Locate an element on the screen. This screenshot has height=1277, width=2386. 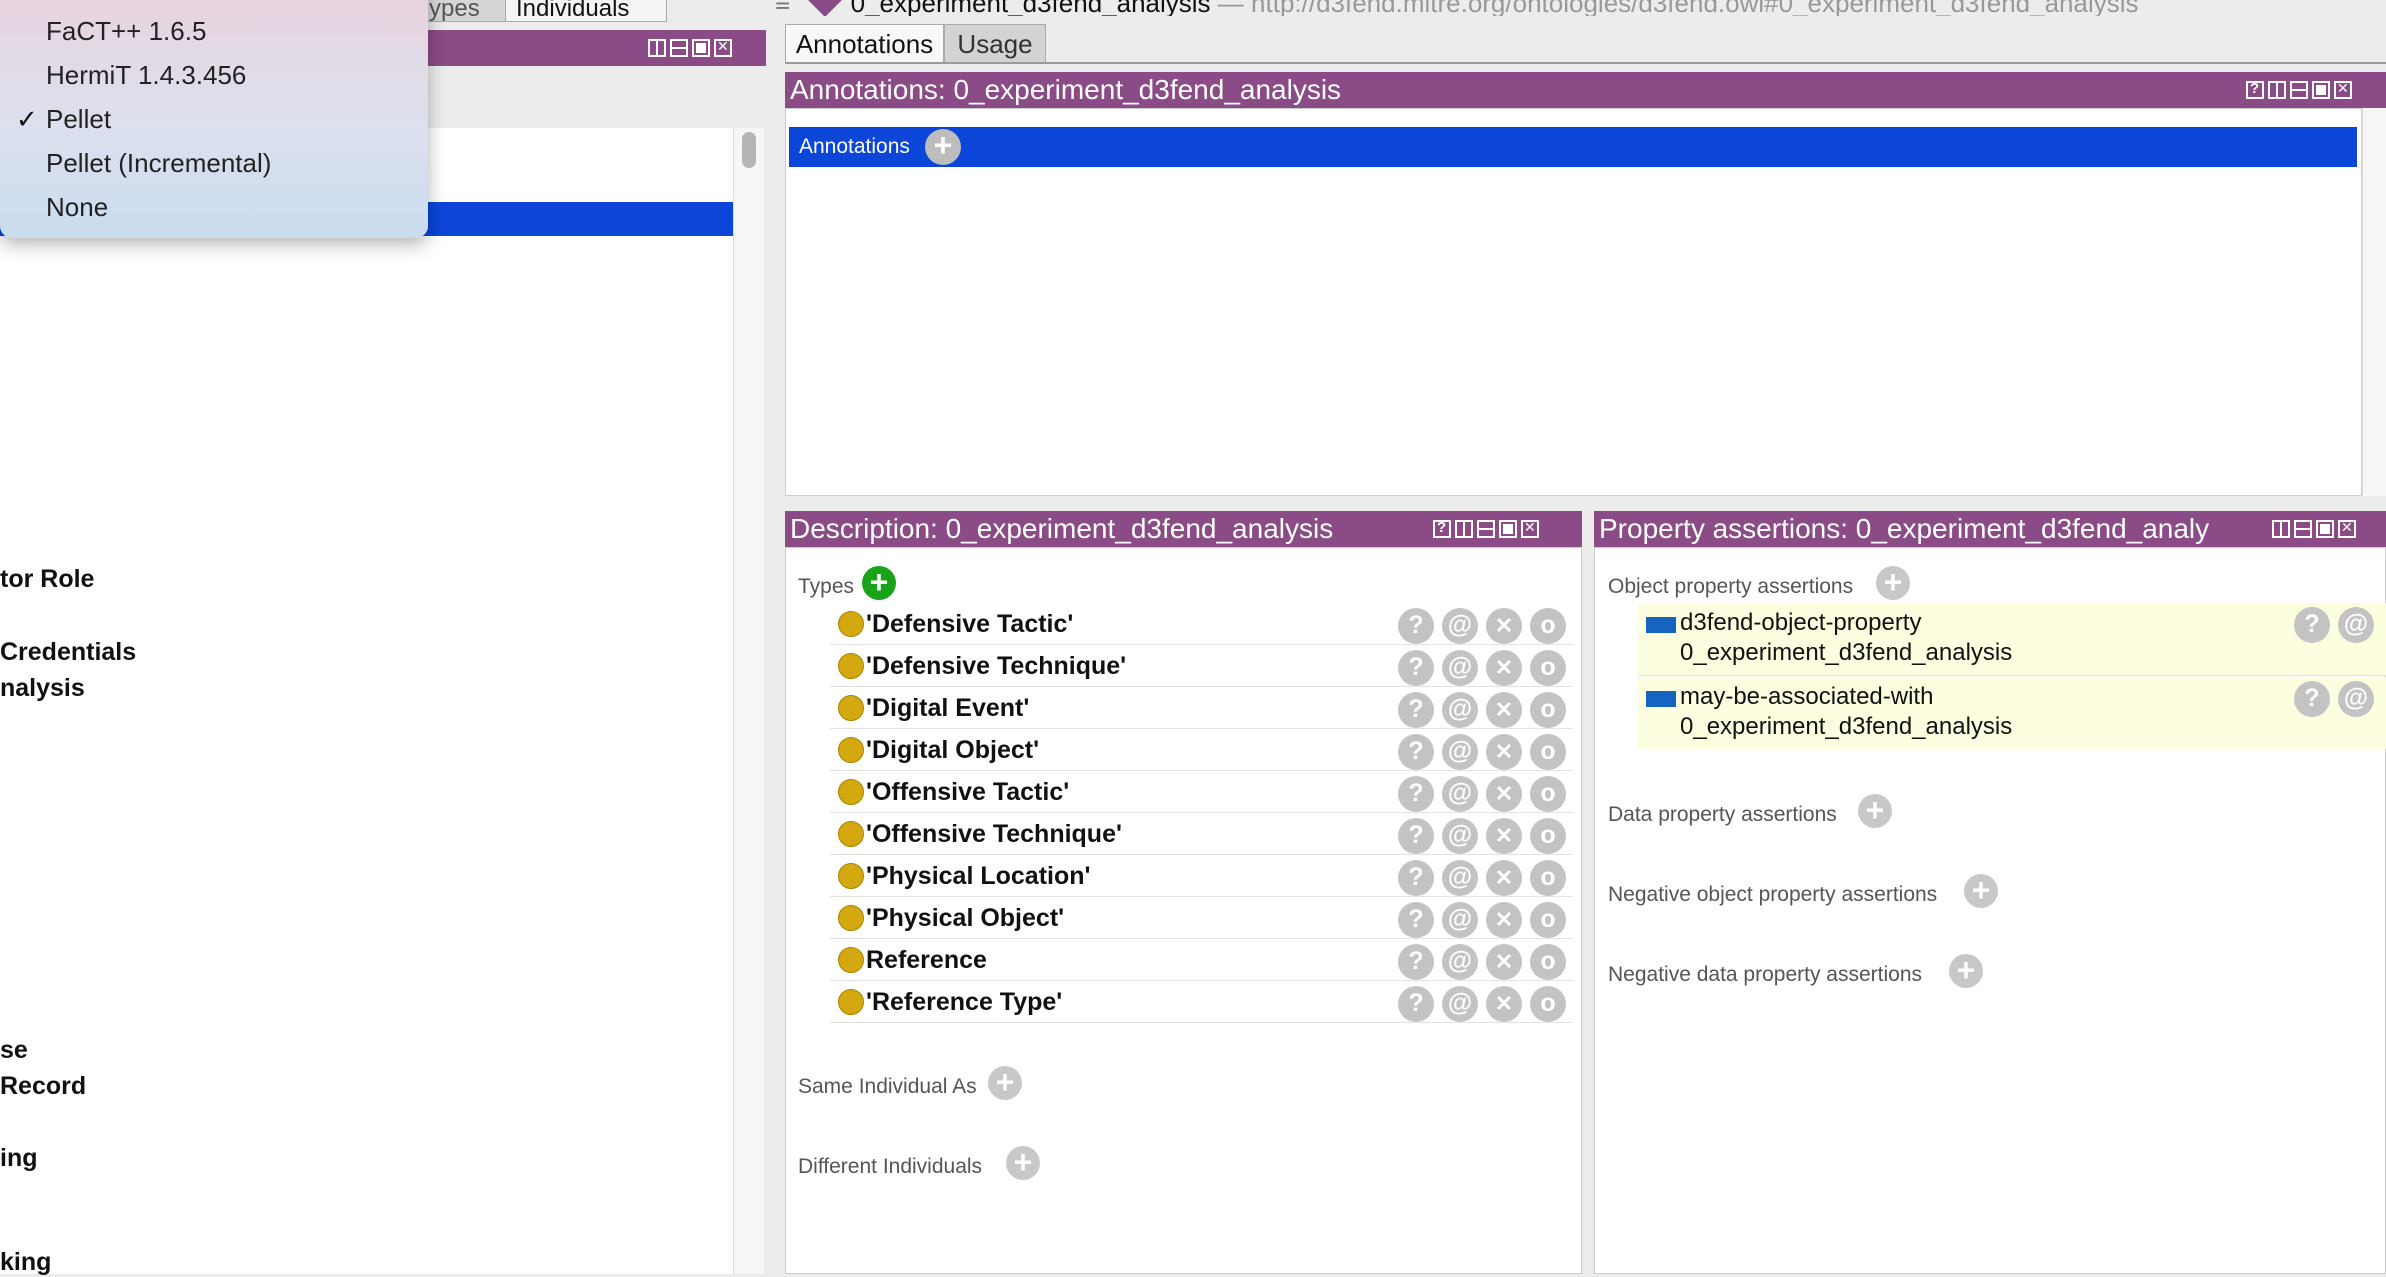
type-row: 'Offensive Tactic'? @ ✕ o is located at coordinates (1201, 792).